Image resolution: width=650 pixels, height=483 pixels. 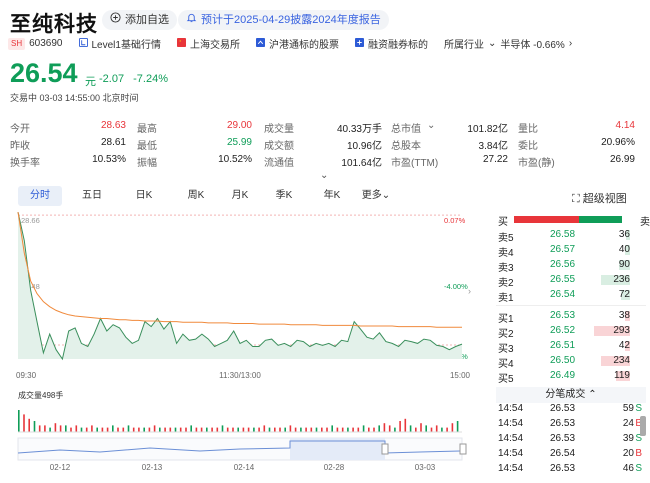 I want to click on orderbook-header: 买卖, so click(x=573, y=220).